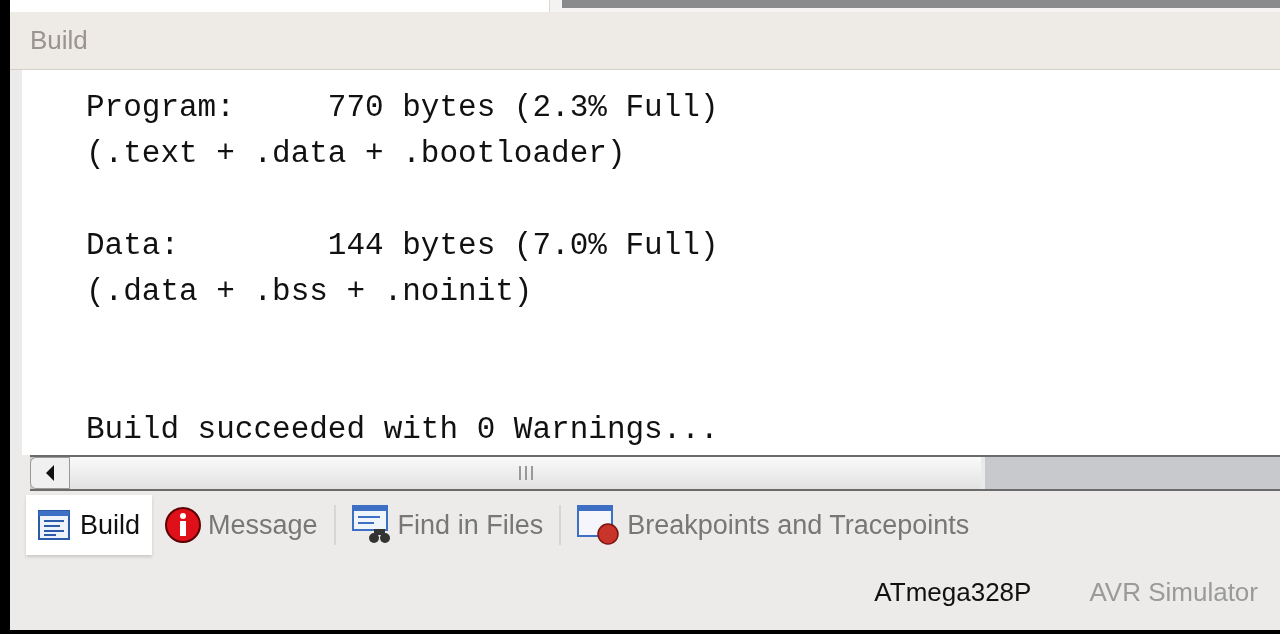  Describe the element at coordinates (54, 525) in the screenshot. I see `document-icon` at that location.